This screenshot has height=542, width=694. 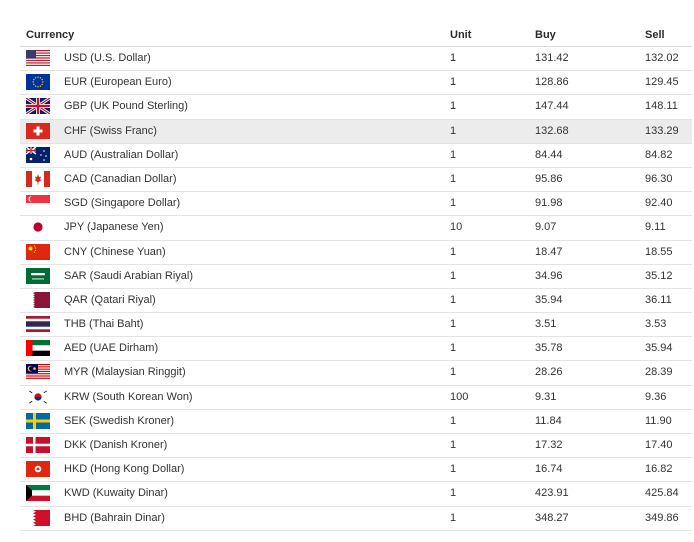 I want to click on currency-name: JPY (Japanese Yen), so click(x=114, y=227).